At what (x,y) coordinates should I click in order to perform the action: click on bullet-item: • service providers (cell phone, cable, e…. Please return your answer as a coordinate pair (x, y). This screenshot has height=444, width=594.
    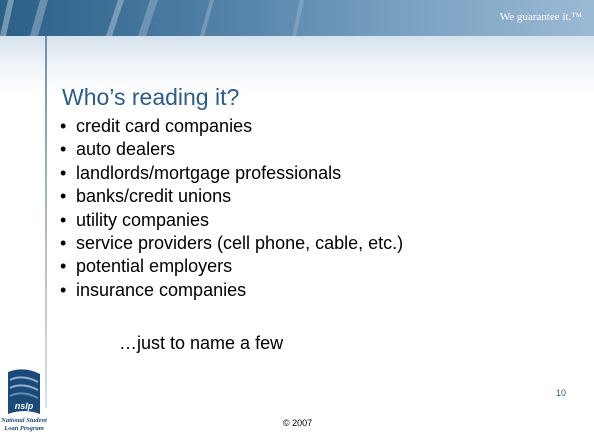
    Looking at the image, I should click on (231, 243).